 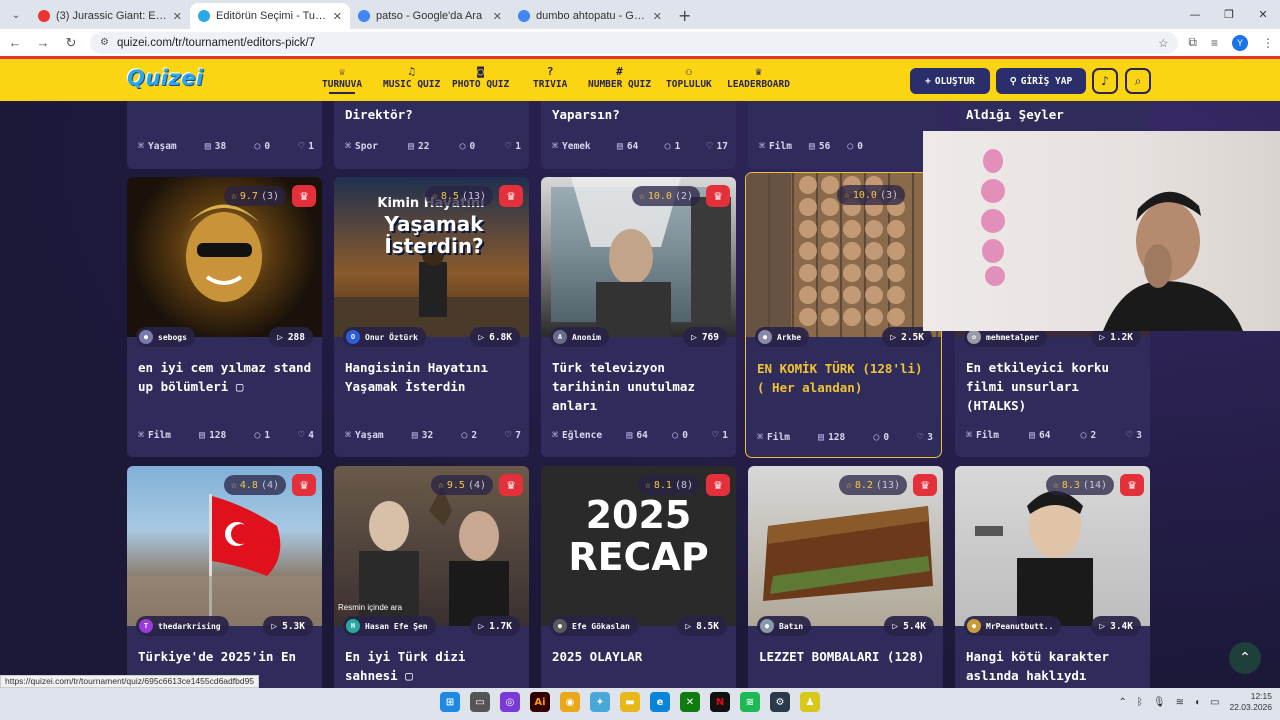 What do you see at coordinates (71, 43) in the screenshot?
I see `reload-icon: ↻` at bounding box center [71, 43].